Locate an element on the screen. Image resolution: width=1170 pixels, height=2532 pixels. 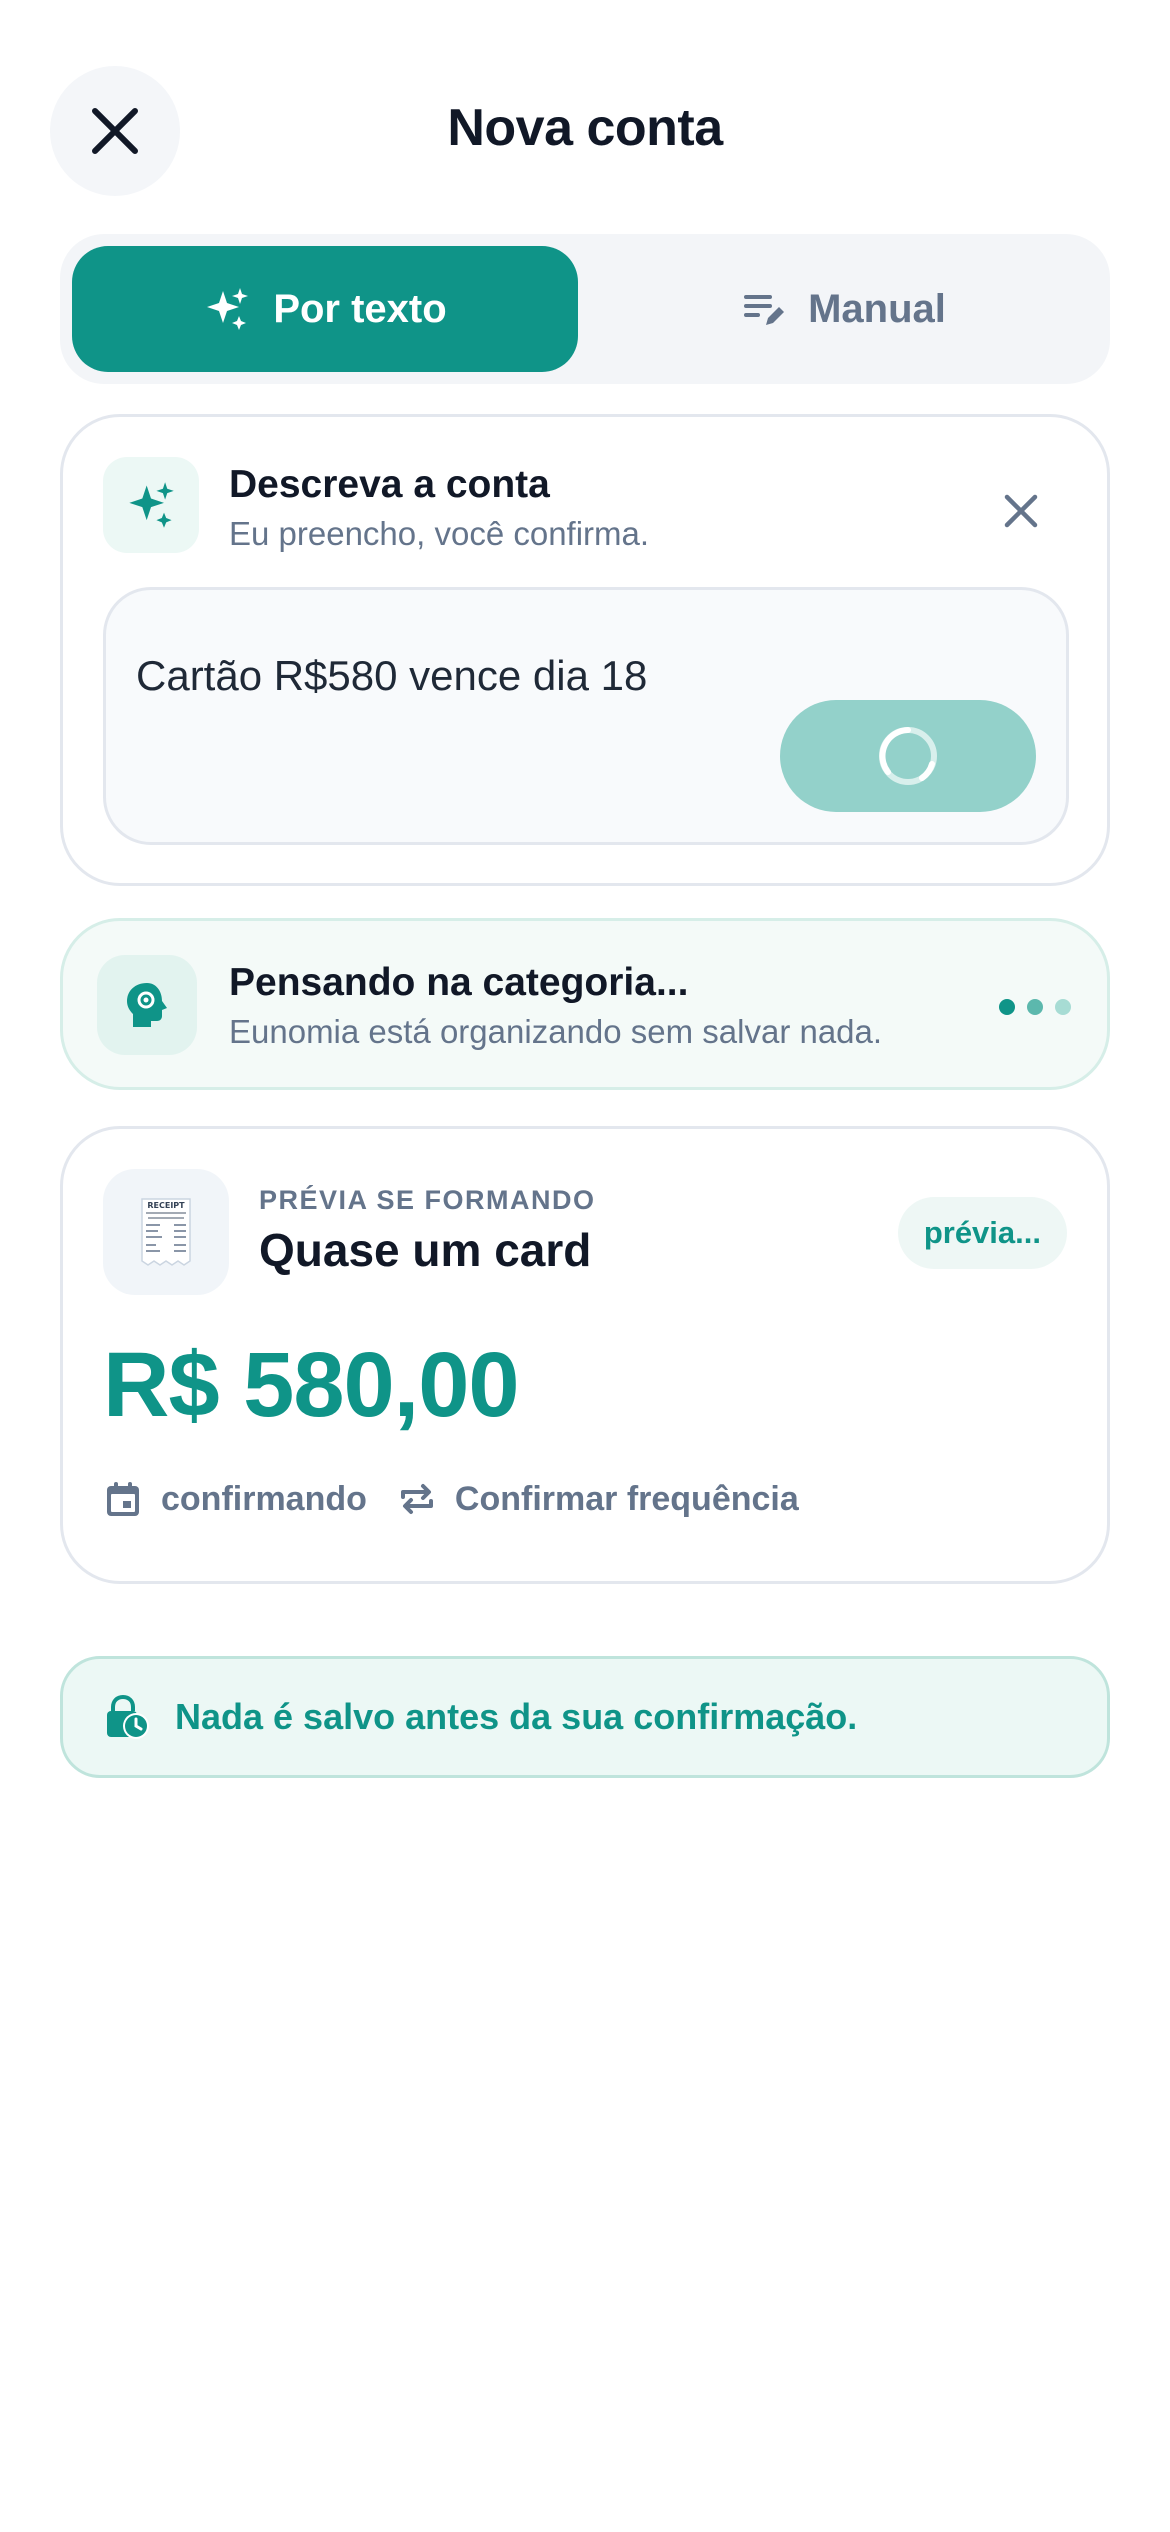
dismiss-button is located at coordinates (1021, 511).